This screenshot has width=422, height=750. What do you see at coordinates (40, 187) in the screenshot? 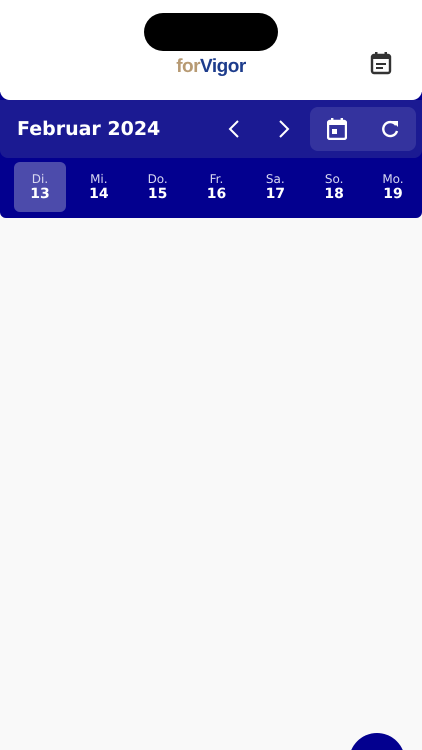
I see `day-tab: Di. 13` at bounding box center [40, 187].